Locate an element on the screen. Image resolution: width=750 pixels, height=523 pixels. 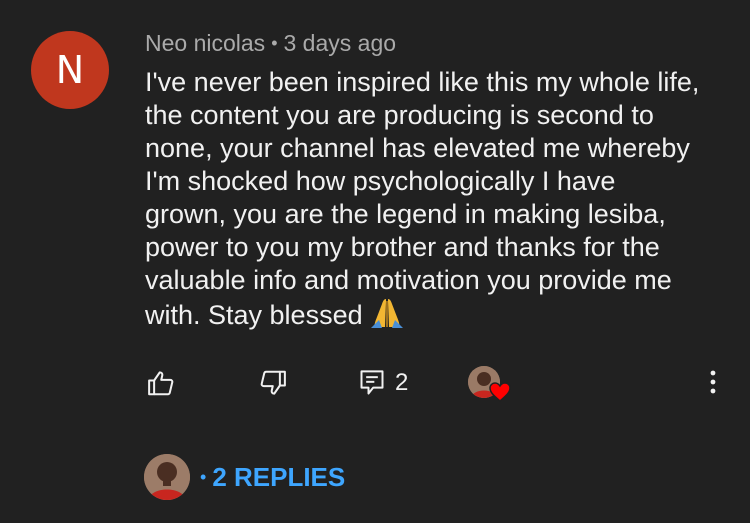
reply-comment-icon is located at coordinates (372, 383).